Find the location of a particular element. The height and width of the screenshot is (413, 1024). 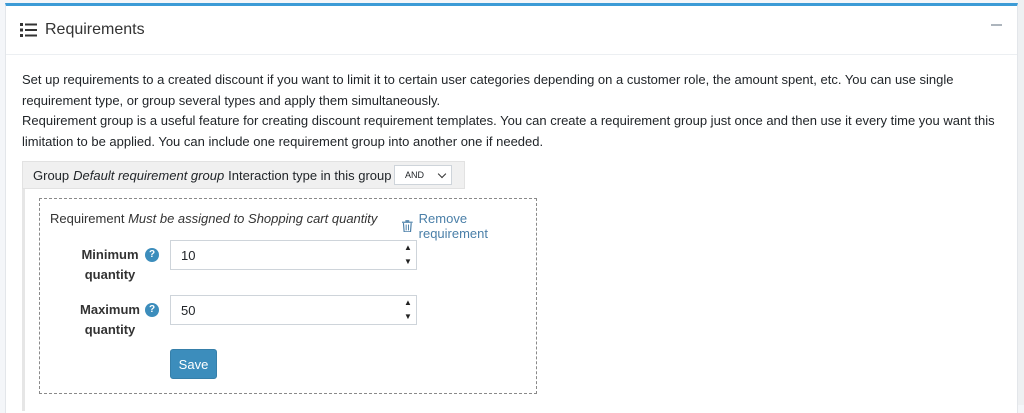

save-button: Save is located at coordinates (193, 364).